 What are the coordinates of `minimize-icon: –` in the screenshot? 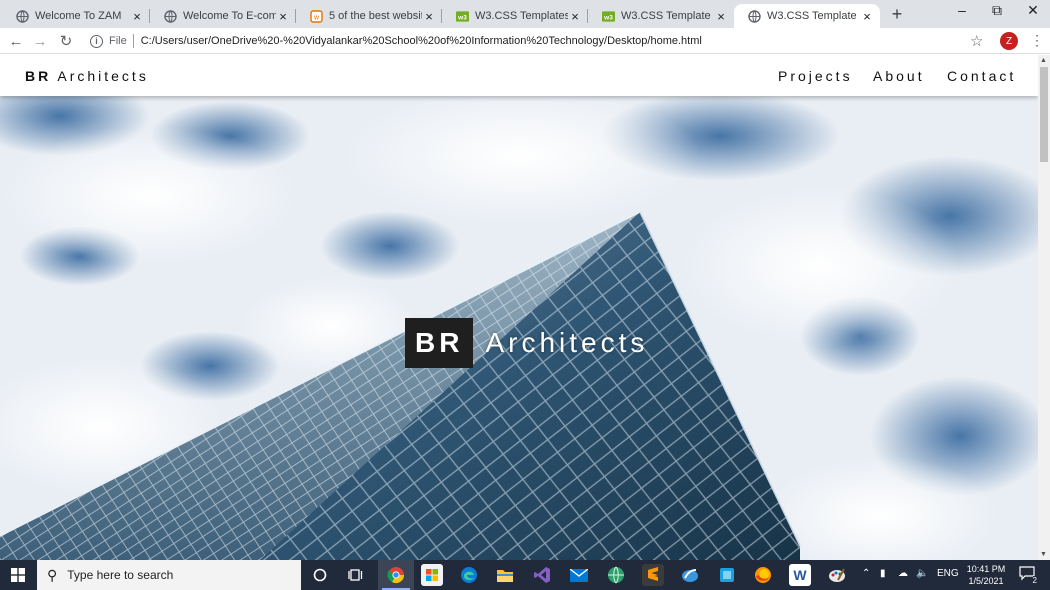 It's located at (962, 10).